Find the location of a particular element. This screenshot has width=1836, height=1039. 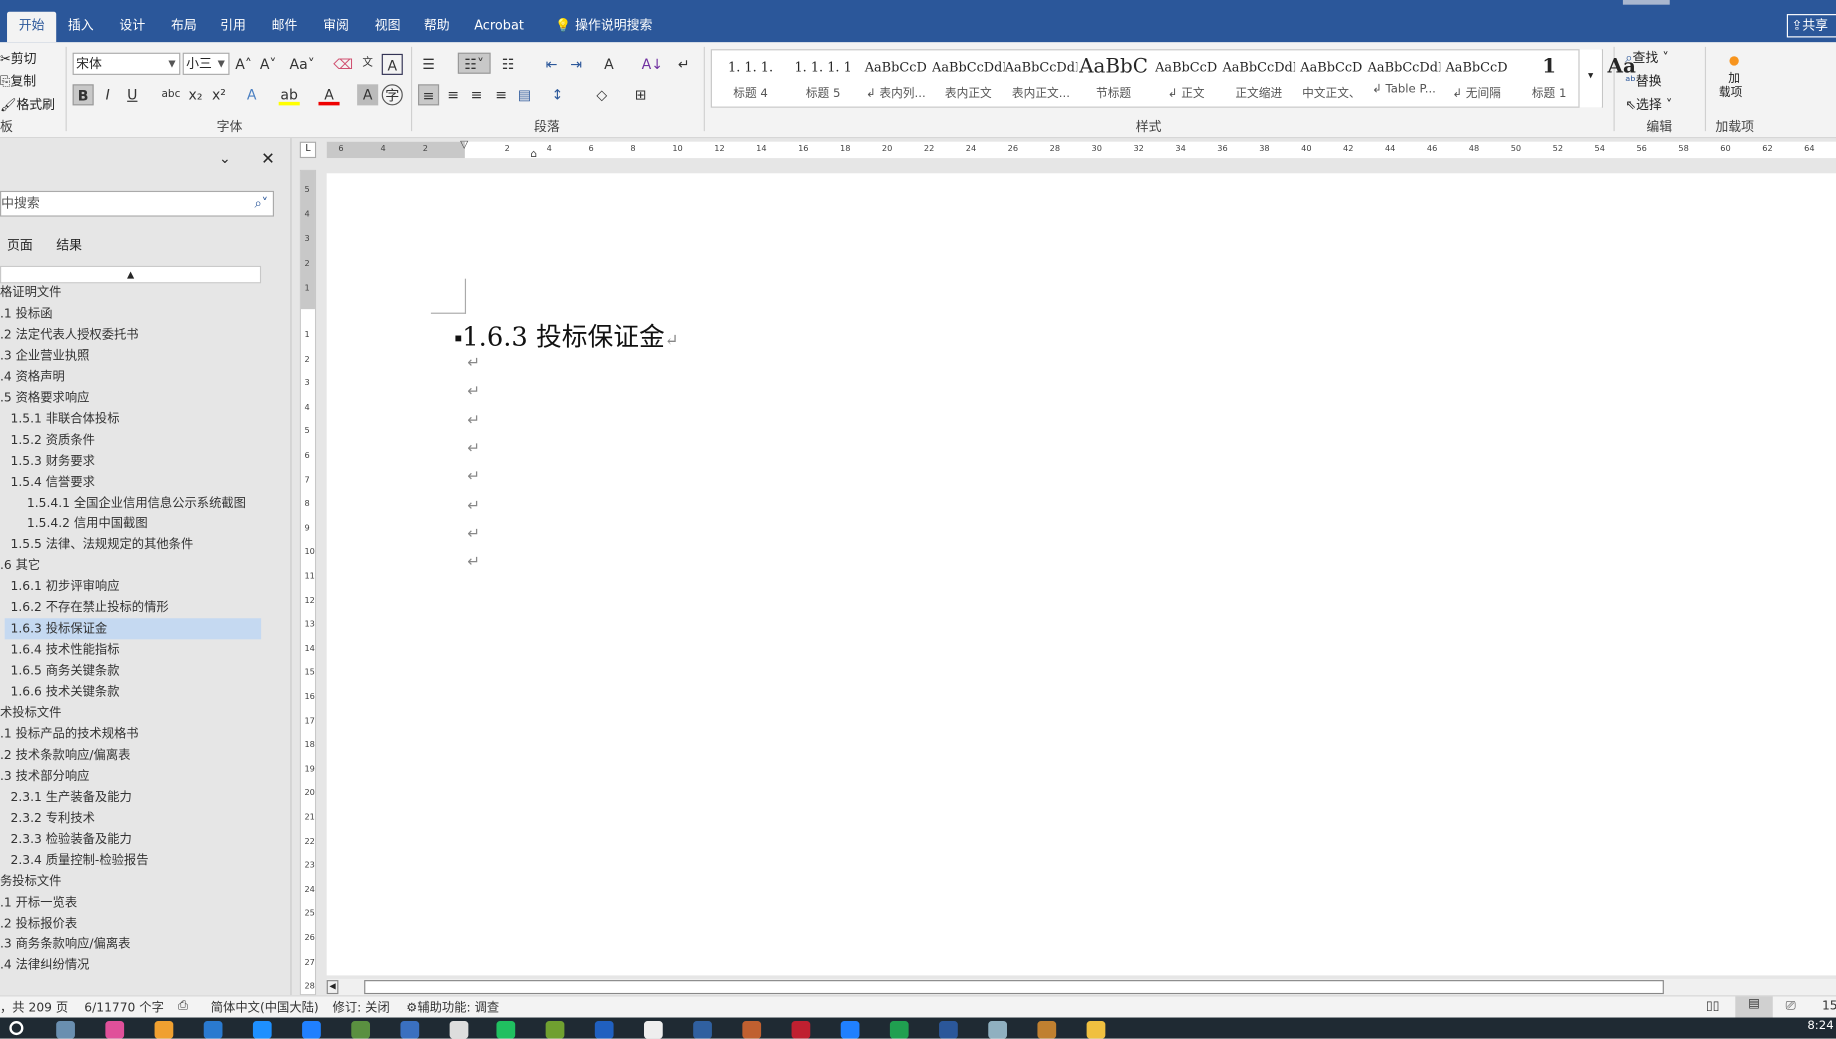

style-3: AaBbCcDdI 表内正文 is located at coordinates (968, 78).